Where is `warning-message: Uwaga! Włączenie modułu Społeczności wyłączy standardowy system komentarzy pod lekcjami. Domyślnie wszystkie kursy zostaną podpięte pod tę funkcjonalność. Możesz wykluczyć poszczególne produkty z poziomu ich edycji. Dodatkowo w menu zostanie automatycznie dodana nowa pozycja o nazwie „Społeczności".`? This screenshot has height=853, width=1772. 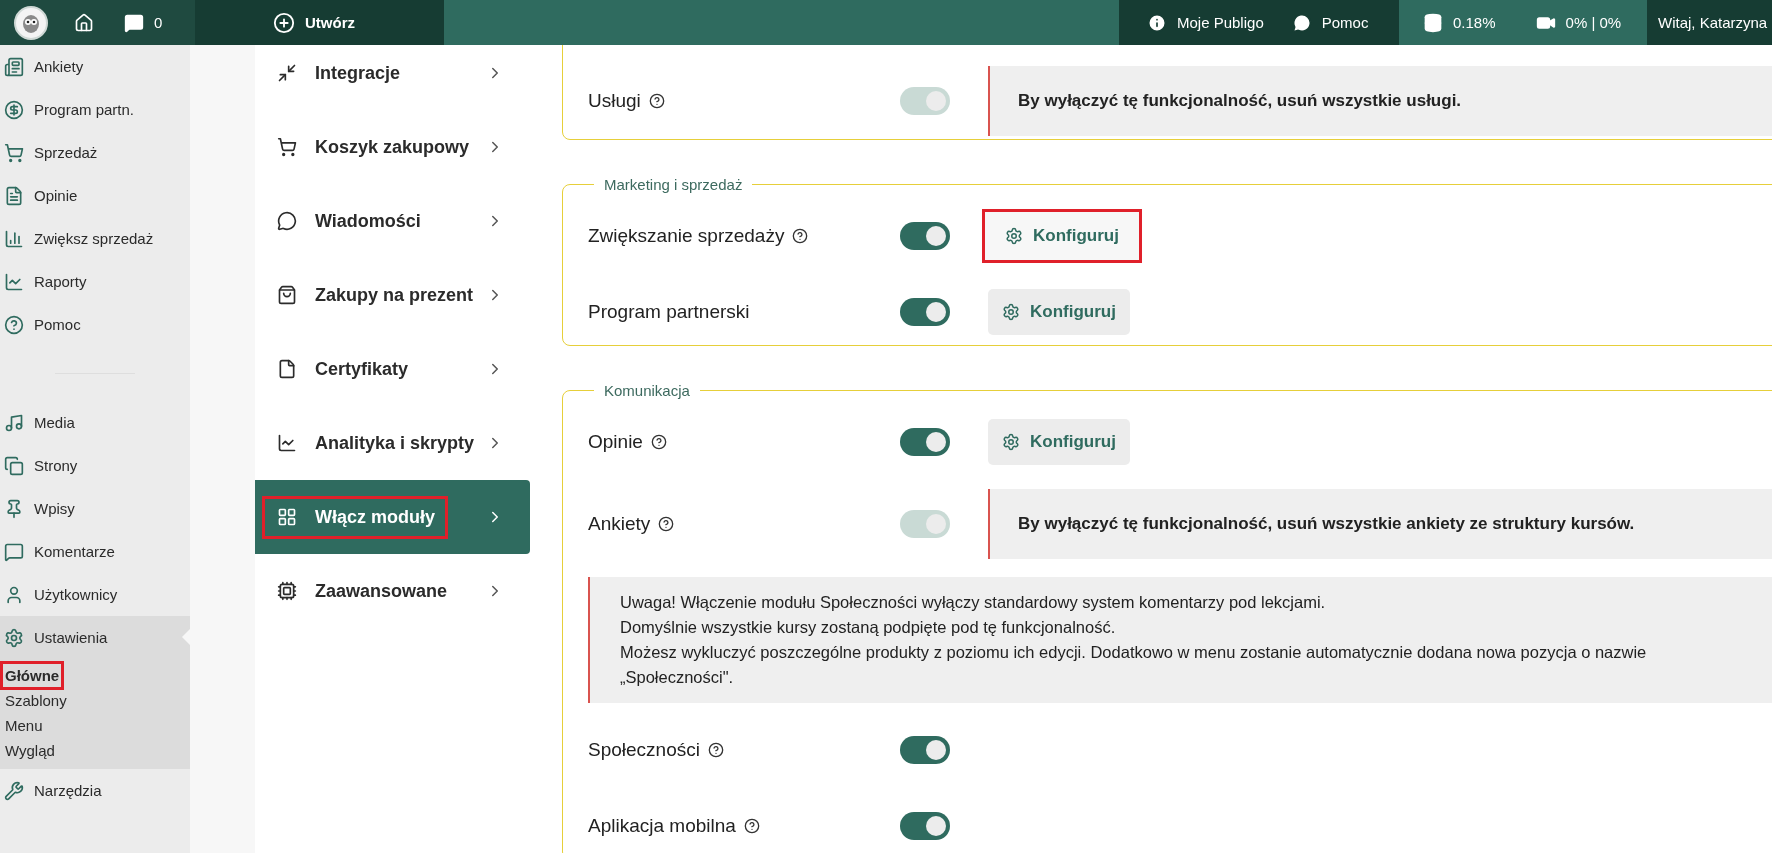
warning-message: Uwaga! Włączenie modułu Społeczności wyłączy standardowy system komentarzy pod lekcjami. Domyślnie wszystkie kursy zostaną podpięte pod tę funkcjonalność. Możesz wykluczyć poszczególne produkty z poziomu ich edycji. Dodatkowo w menu zostanie automatycznie dodana nowa pozycja o nazwie „Społeczności". is located at coordinates (1180, 640).